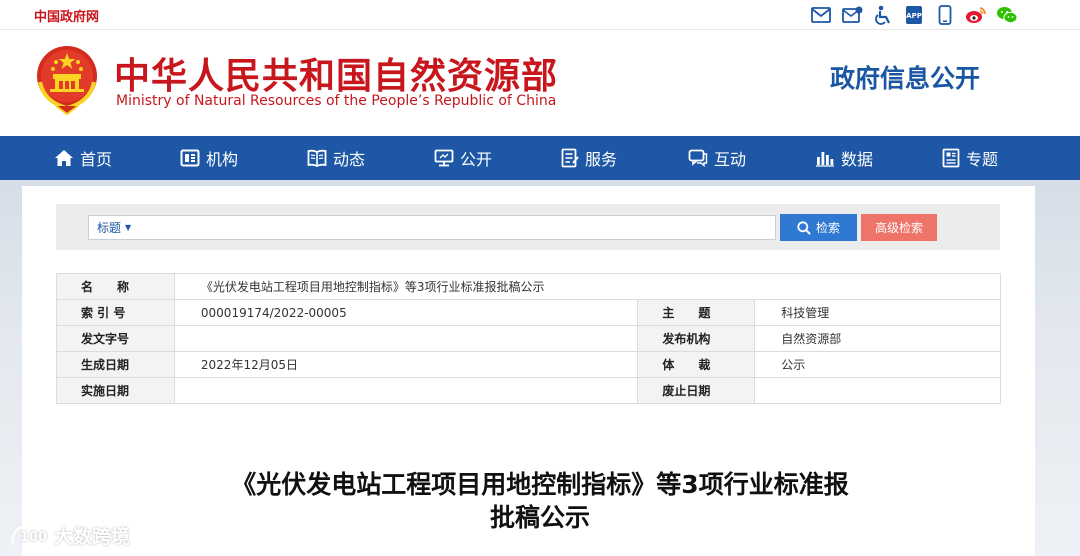 The width and height of the screenshot is (1080, 556). Describe the element at coordinates (878, 158) in the screenshot. I see `nav-item-data: 数据` at that location.